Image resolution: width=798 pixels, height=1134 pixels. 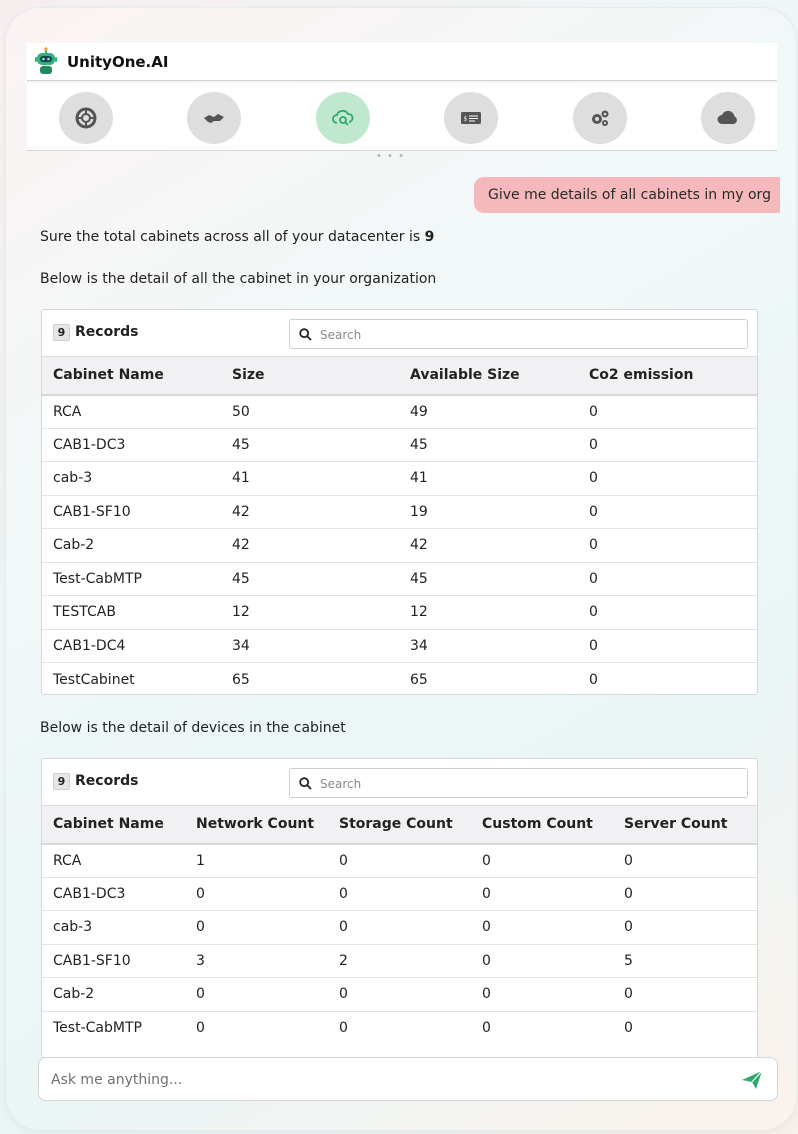 What do you see at coordinates (399, 646) in the screenshot?
I see `table-row: CAB1-DC4 34 34 0` at bounding box center [399, 646].